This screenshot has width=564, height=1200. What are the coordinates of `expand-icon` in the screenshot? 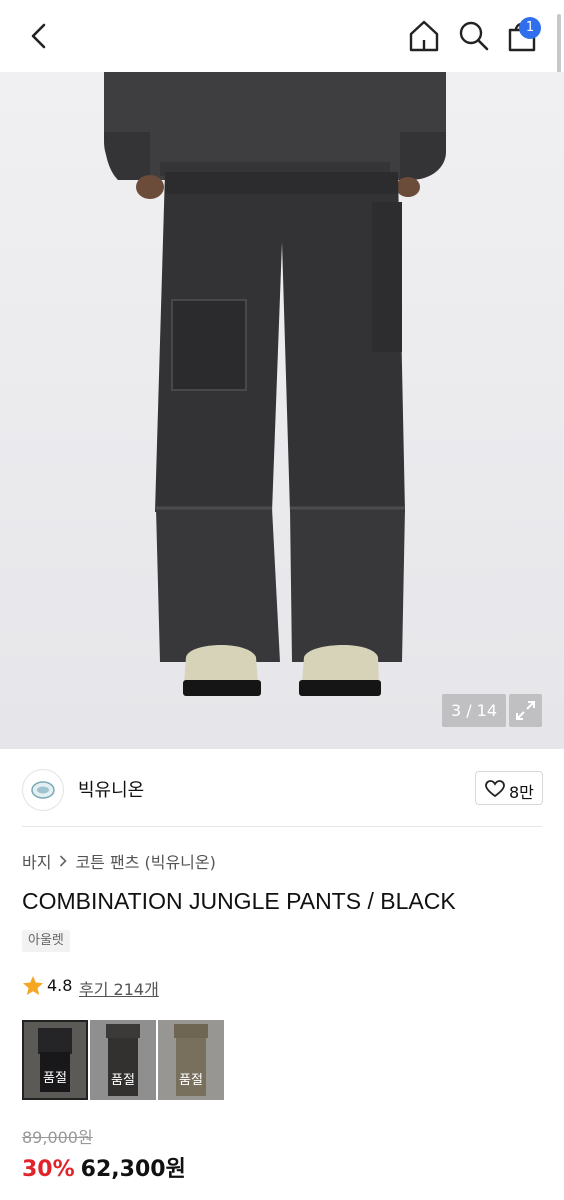 It's located at (525, 710).